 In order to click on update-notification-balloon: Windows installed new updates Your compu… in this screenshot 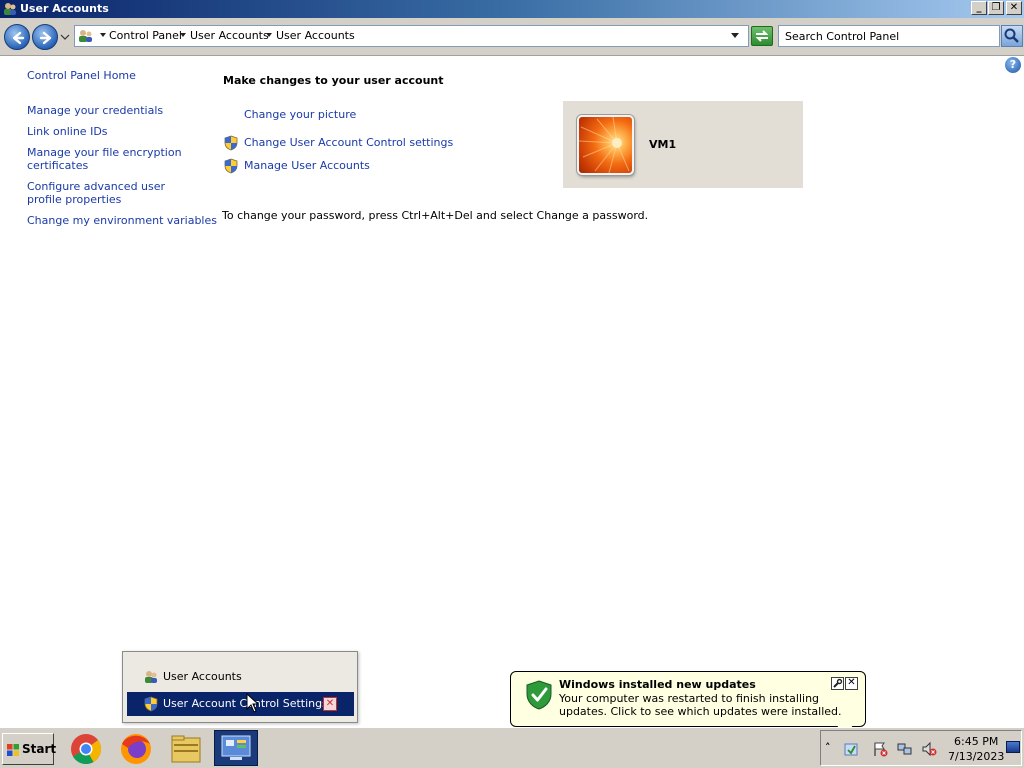, I will do `click(688, 699)`.